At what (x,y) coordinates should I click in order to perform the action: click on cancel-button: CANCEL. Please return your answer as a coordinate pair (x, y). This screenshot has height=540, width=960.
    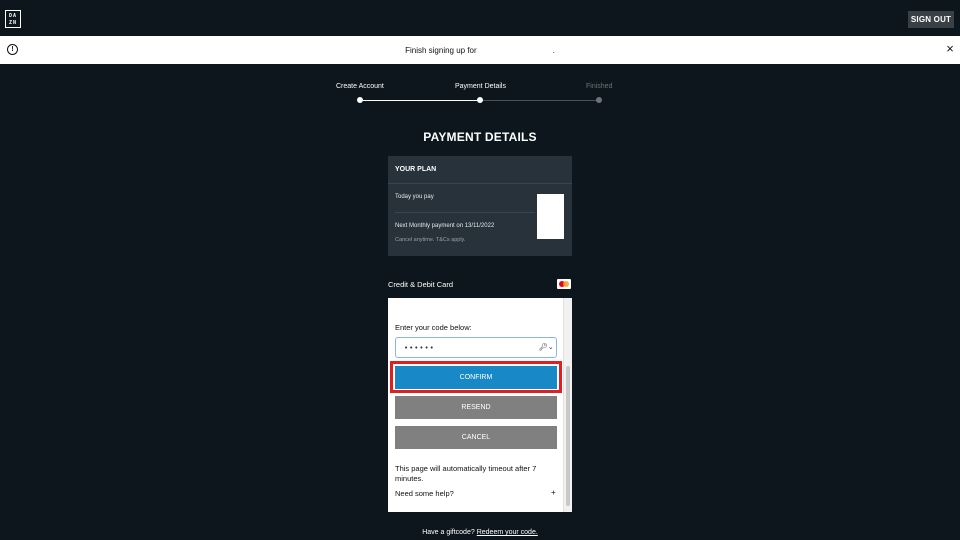
    Looking at the image, I should click on (476, 437).